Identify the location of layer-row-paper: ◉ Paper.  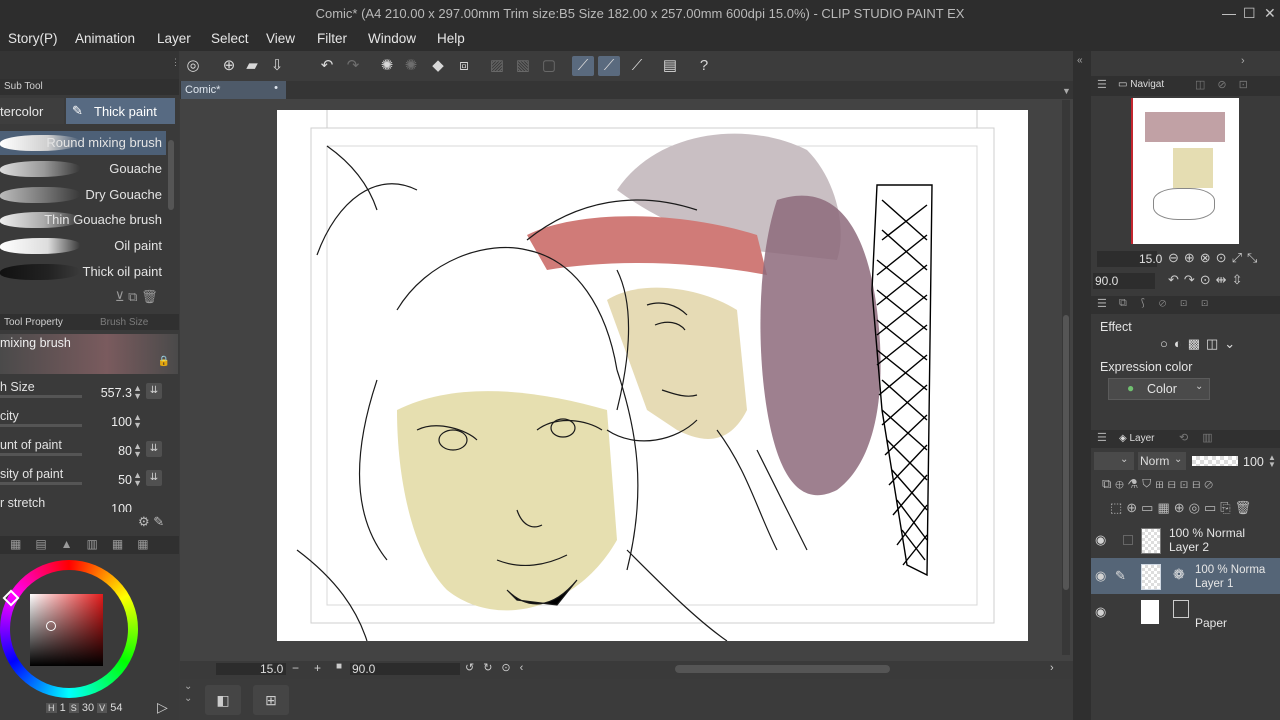
(1185, 612).